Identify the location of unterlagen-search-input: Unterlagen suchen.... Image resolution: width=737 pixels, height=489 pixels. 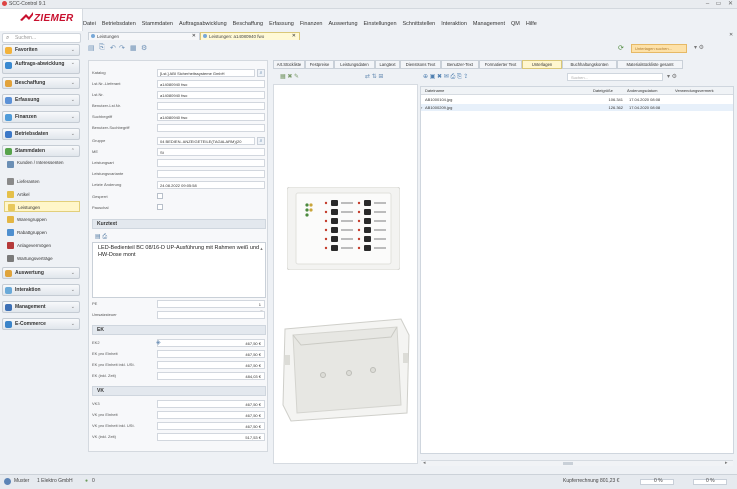
(659, 48).